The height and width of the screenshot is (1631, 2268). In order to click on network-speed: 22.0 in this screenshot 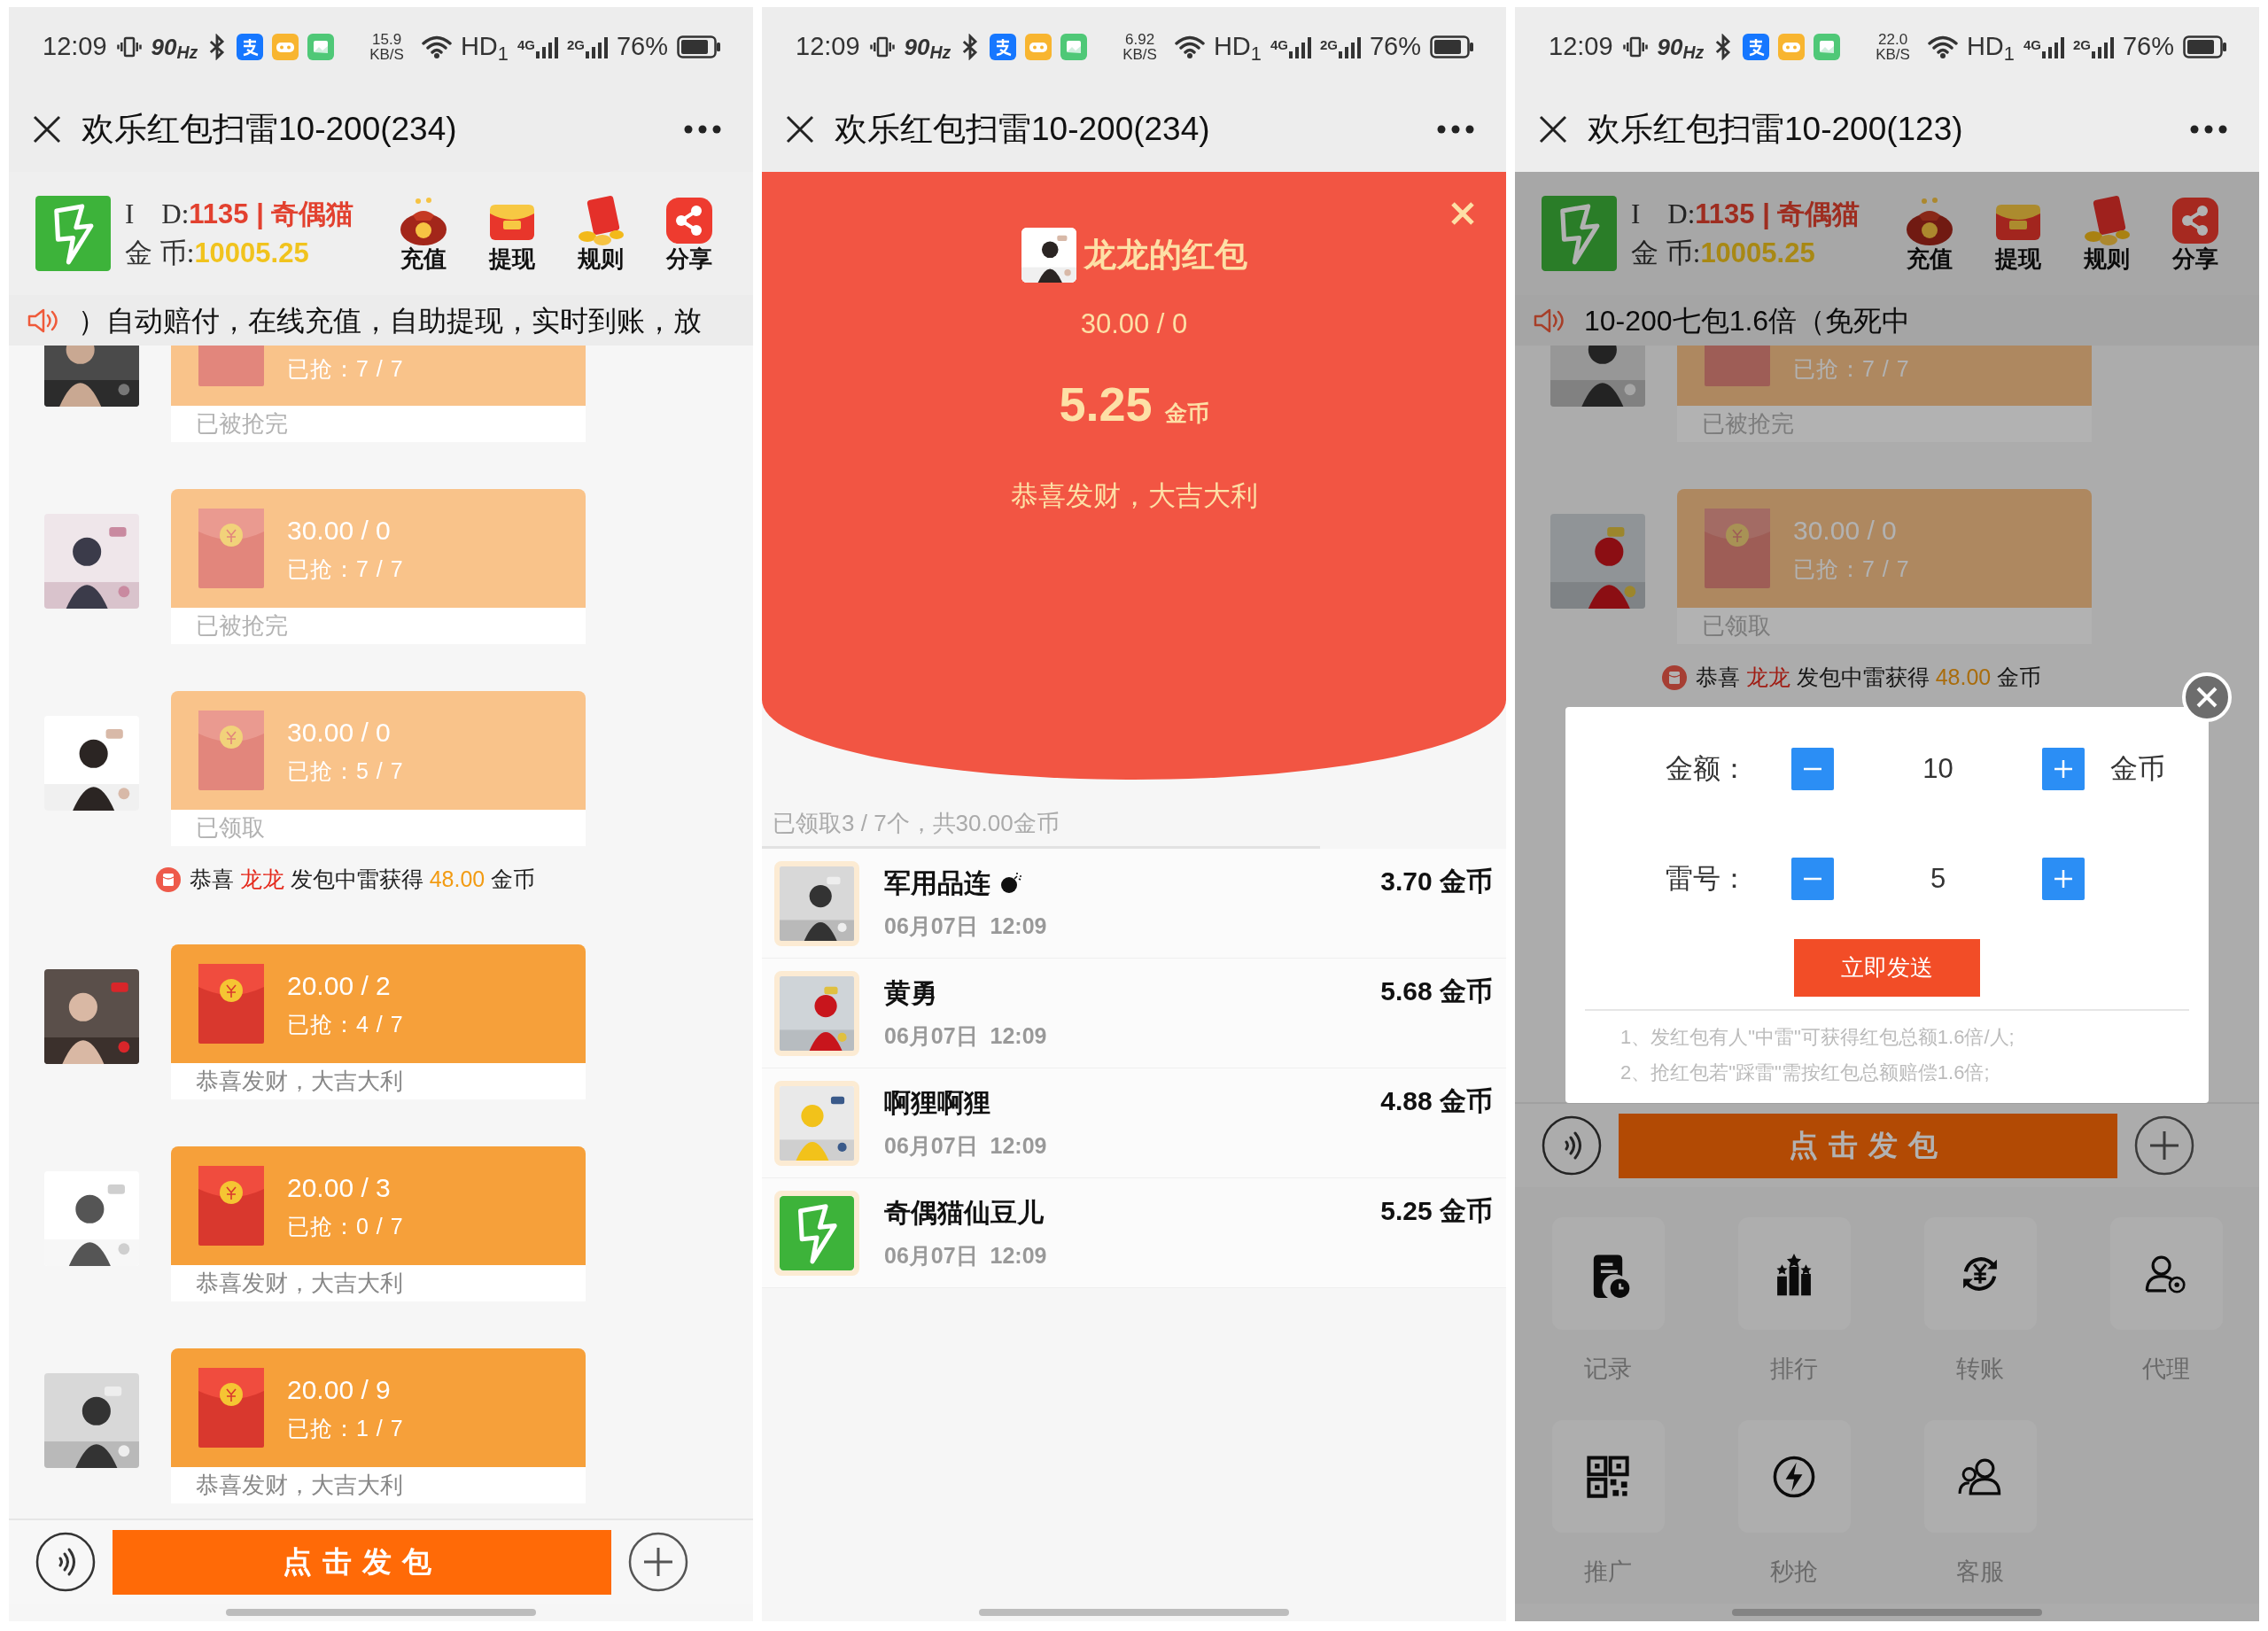, I will do `click(1893, 39)`.